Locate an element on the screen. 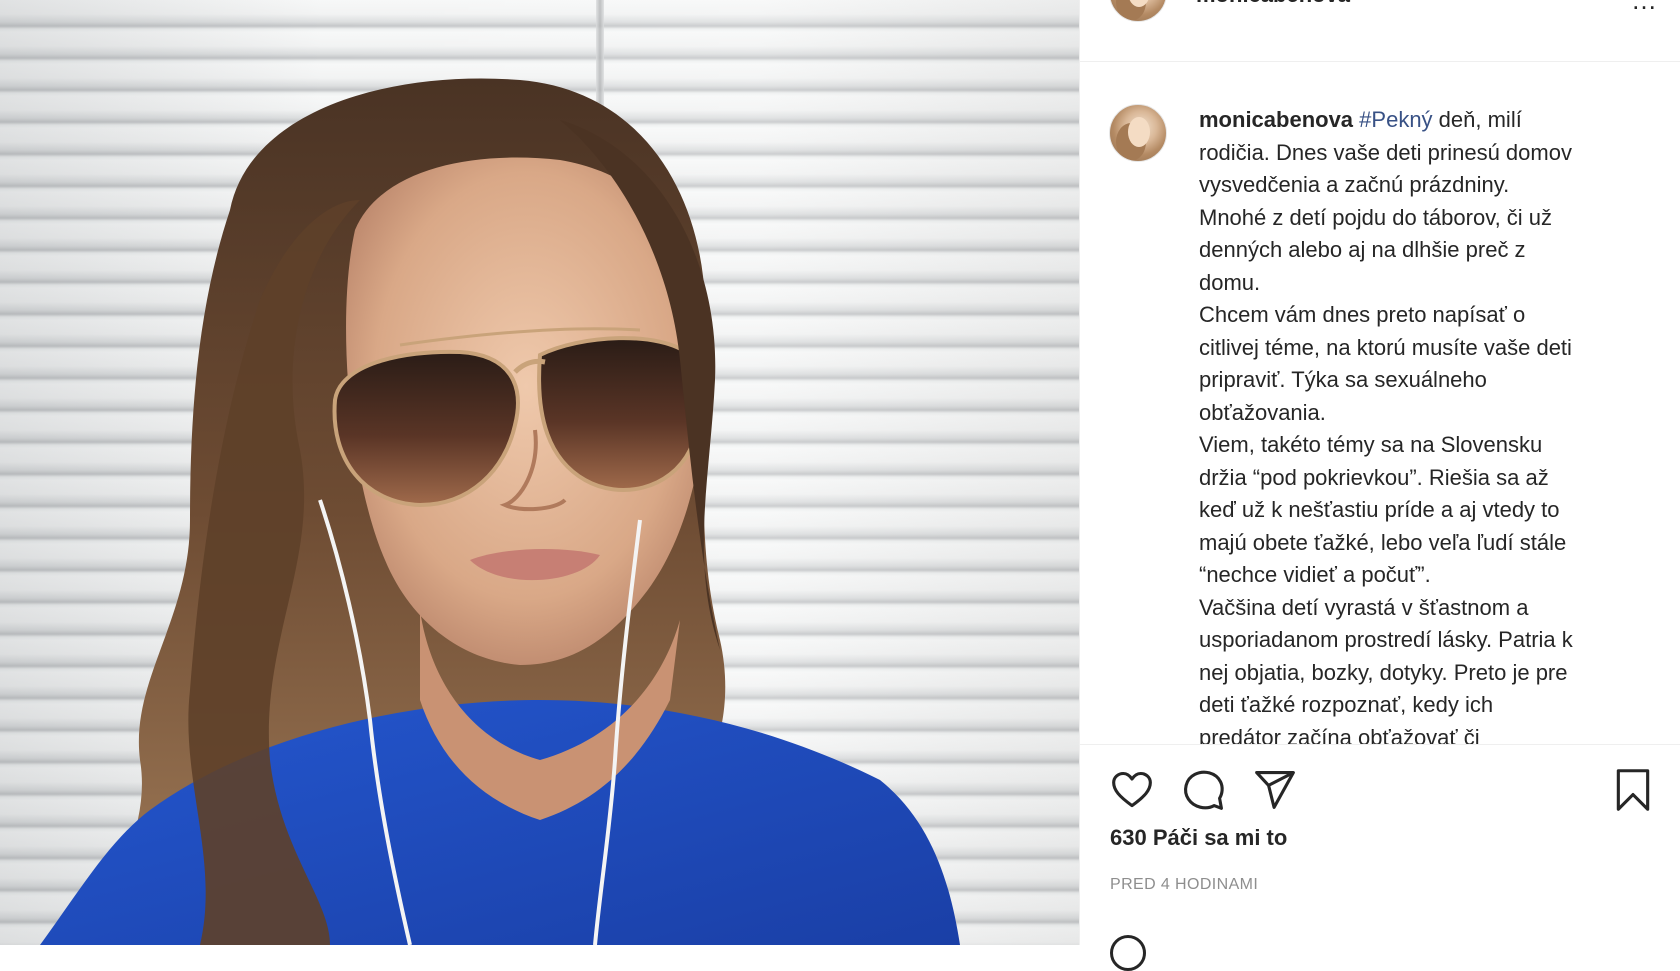 This screenshot has height=971, width=1680. heart-icon is located at coordinates (1132, 789).